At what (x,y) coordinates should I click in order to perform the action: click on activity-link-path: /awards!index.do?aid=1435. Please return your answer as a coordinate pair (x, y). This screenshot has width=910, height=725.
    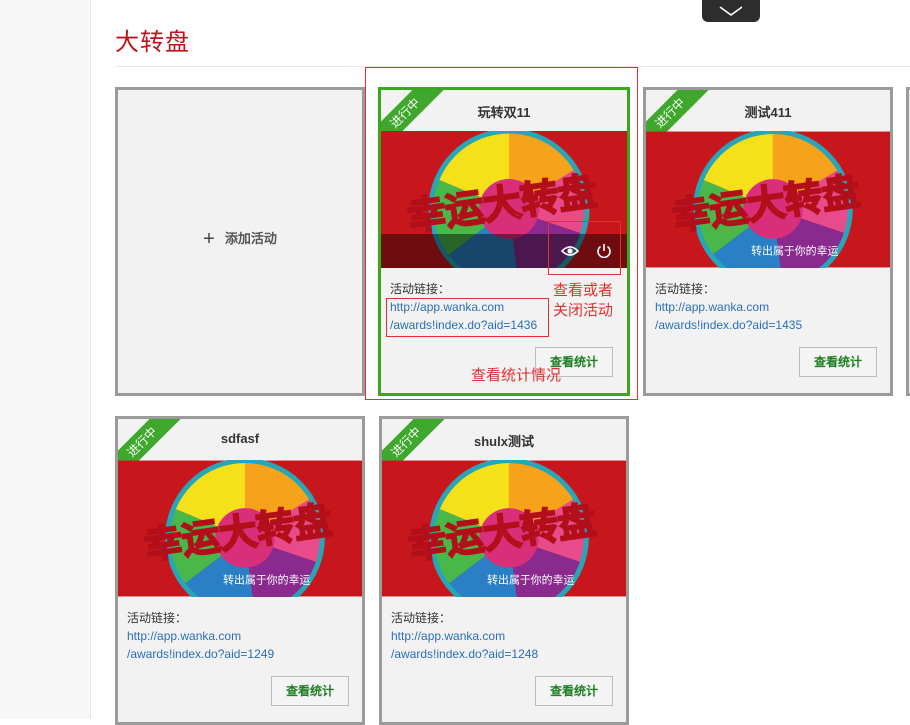
    Looking at the image, I should click on (728, 325).